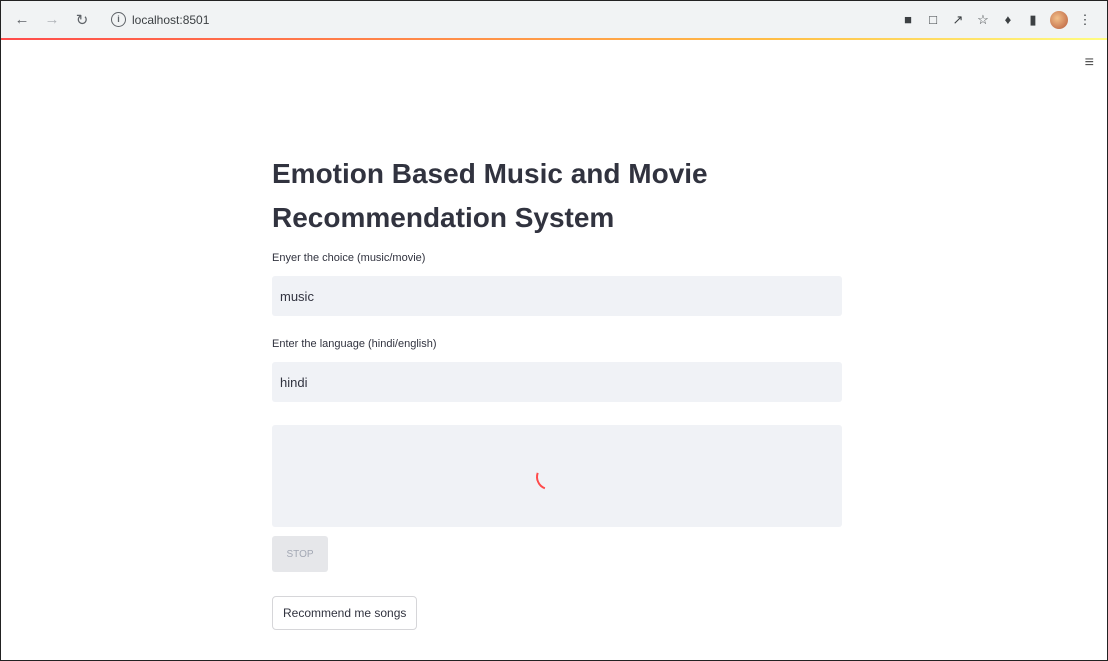 Image resolution: width=1108 pixels, height=661 pixels. Describe the element at coordinates (996, 19) in the screenshot. I see `browser-tools: ■ □ ↗ ☆ ♦ ▮ ⋮` at that location.